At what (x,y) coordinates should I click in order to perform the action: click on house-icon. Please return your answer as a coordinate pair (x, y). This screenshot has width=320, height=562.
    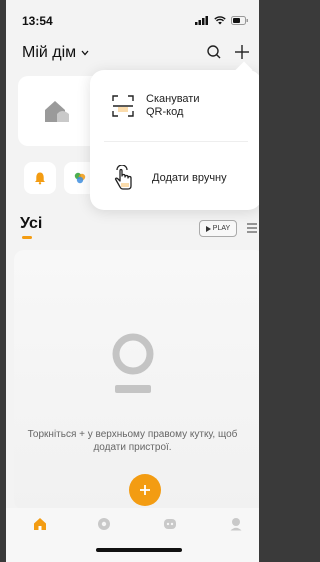
    Looking at the image, I should click on (57, 111).